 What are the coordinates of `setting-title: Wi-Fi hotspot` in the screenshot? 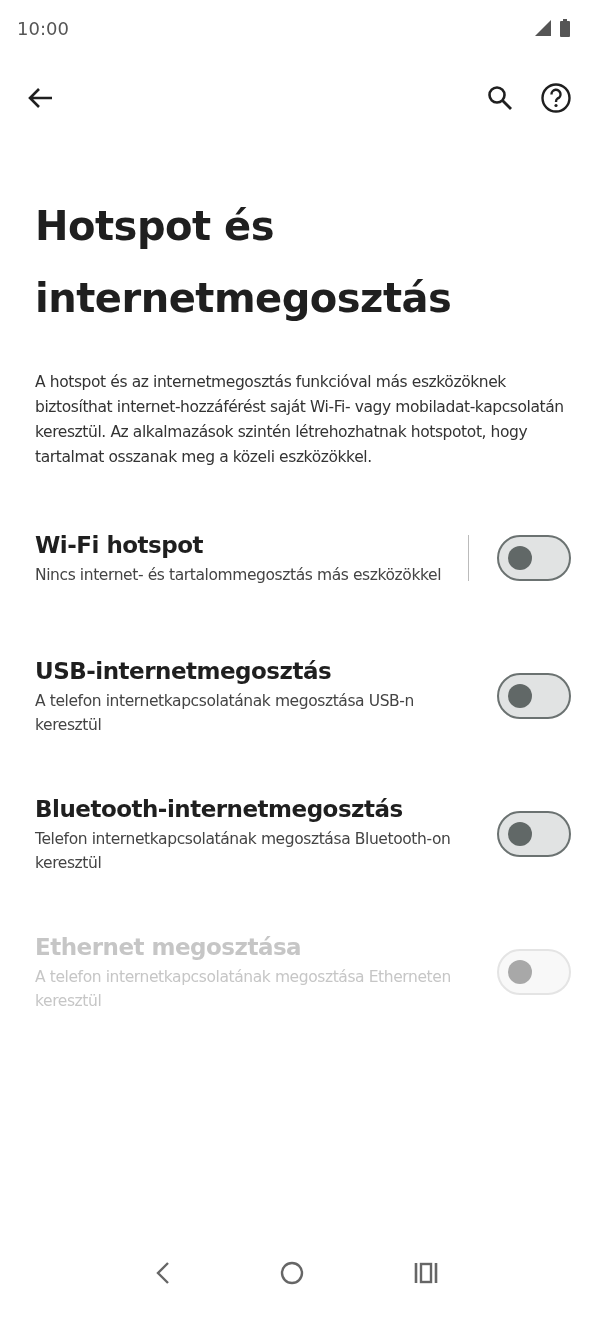 It's located at (120, 545).